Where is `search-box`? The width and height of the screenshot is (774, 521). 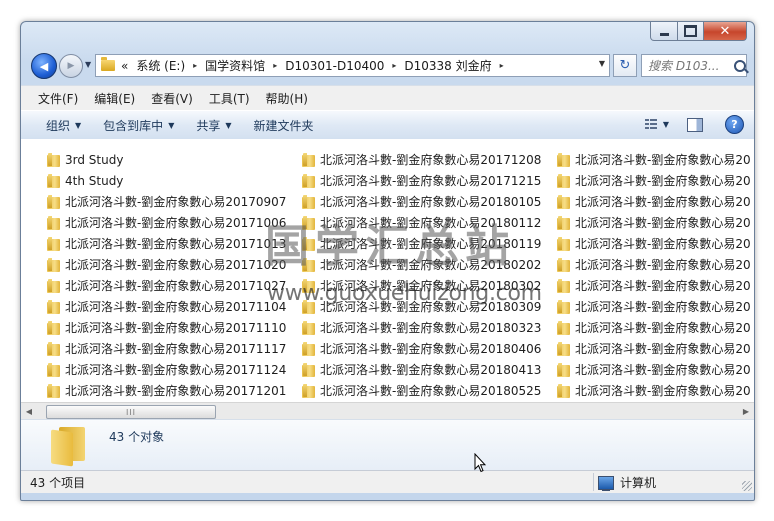 search-box is located at coordinates (694, 65).